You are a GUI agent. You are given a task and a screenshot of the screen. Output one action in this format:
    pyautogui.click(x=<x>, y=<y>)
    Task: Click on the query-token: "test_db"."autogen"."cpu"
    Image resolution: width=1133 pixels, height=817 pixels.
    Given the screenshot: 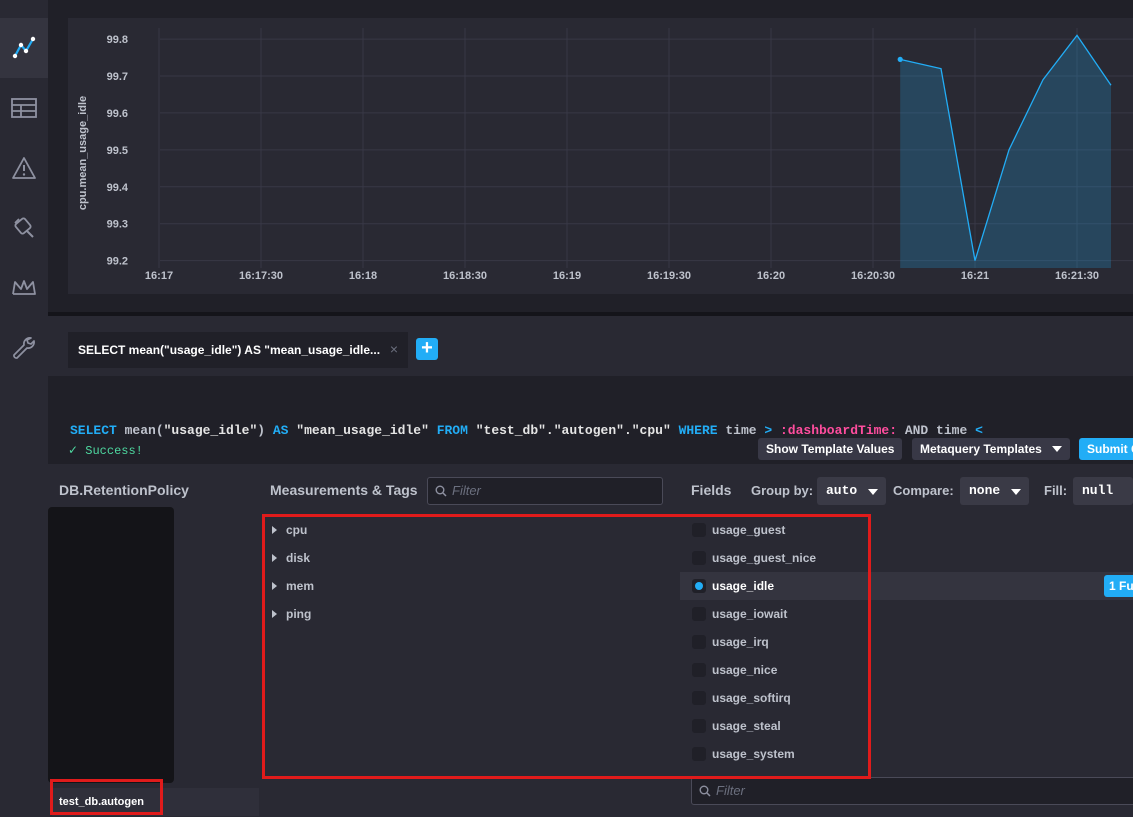 What is the action you would take?
    pyautogui.click(x=577, y=430)
    